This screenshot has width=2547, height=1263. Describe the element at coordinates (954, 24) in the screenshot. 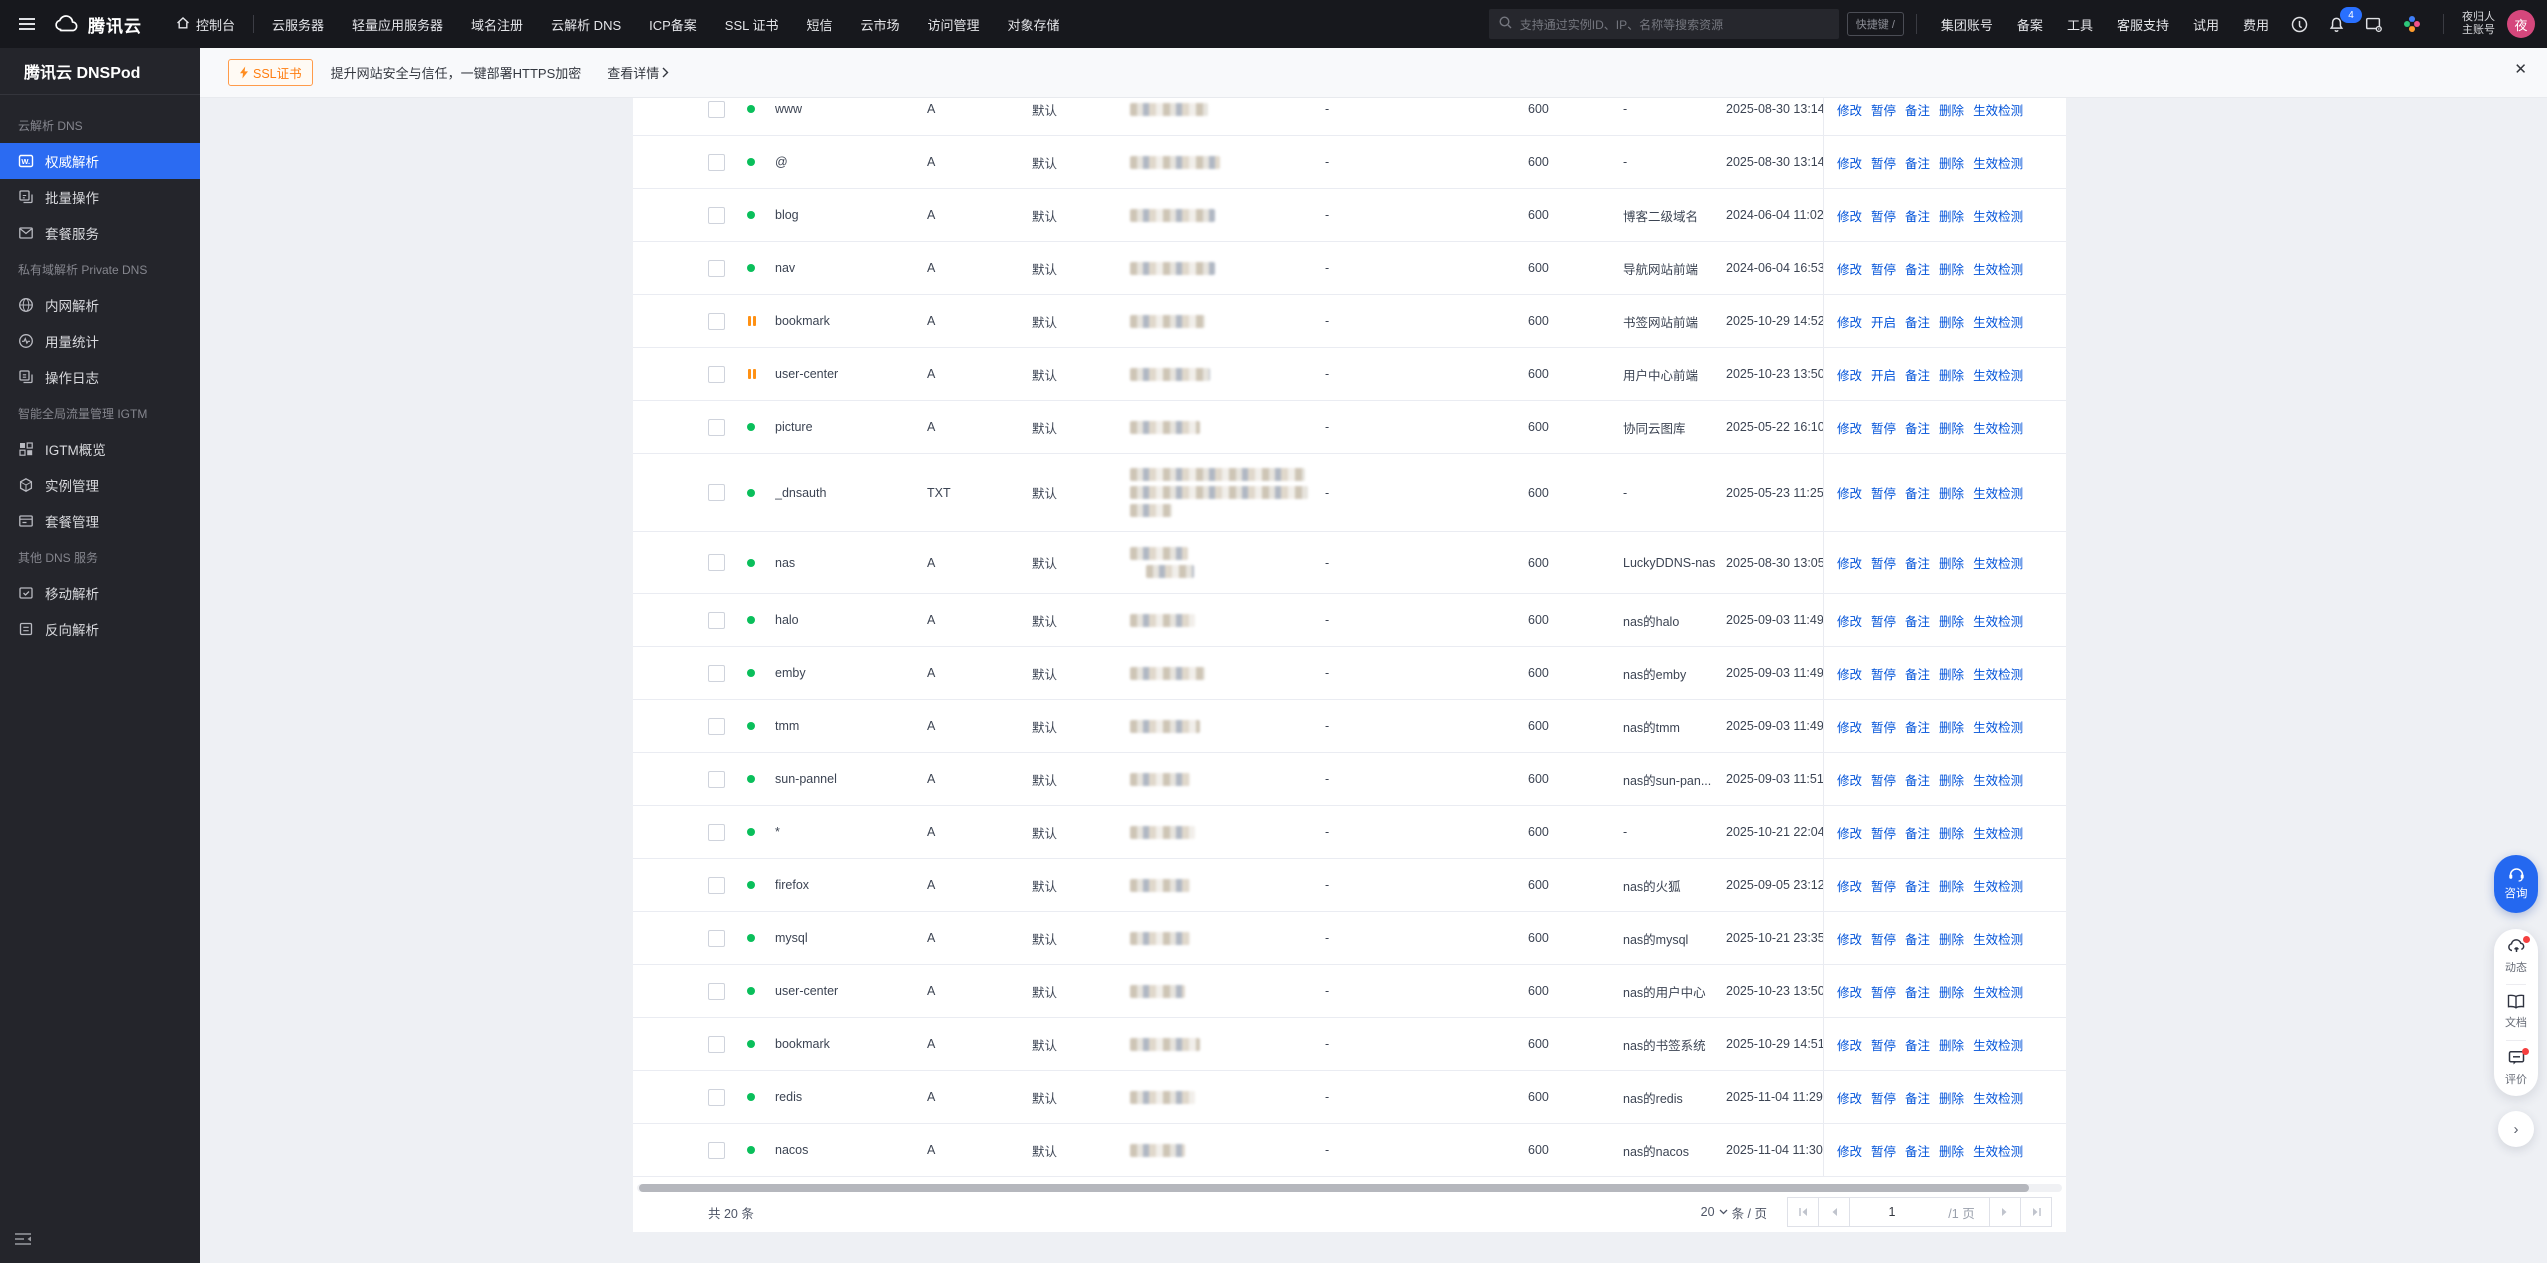

I see `topnav-item-10: 访问管理` at that location.